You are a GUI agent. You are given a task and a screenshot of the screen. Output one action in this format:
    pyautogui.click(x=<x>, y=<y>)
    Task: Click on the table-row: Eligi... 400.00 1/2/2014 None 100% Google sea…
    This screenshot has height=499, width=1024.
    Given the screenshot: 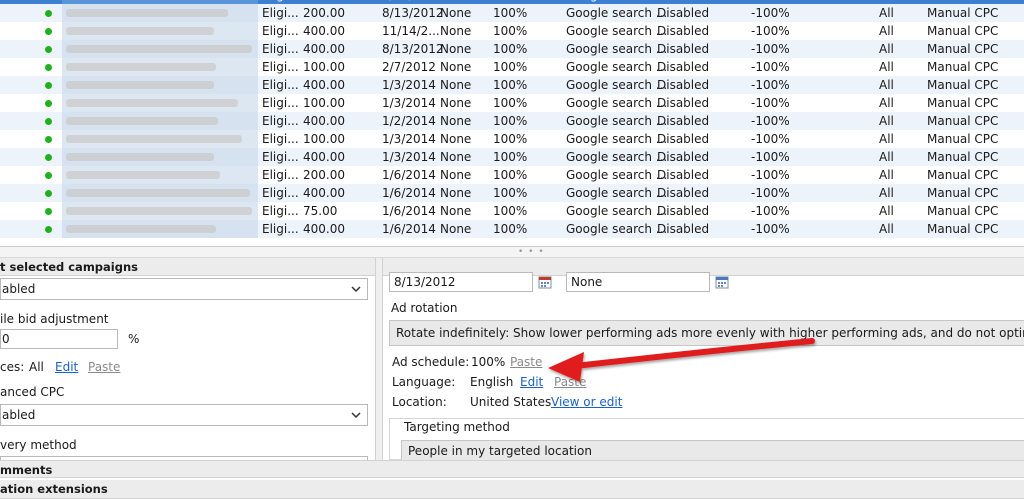 What is the action you would take?
    pyautogui.click(x=512, y=121)
    